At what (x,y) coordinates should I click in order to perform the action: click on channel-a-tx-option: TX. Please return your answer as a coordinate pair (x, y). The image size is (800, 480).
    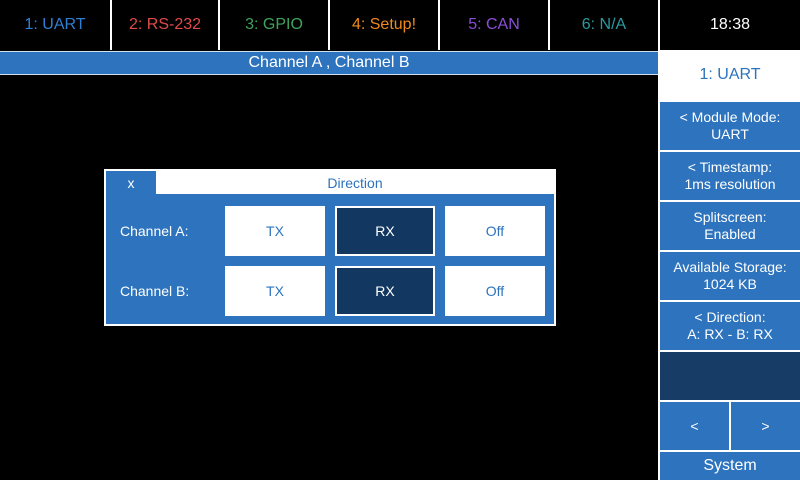
    Looking at the image, I should click on (275, 231).